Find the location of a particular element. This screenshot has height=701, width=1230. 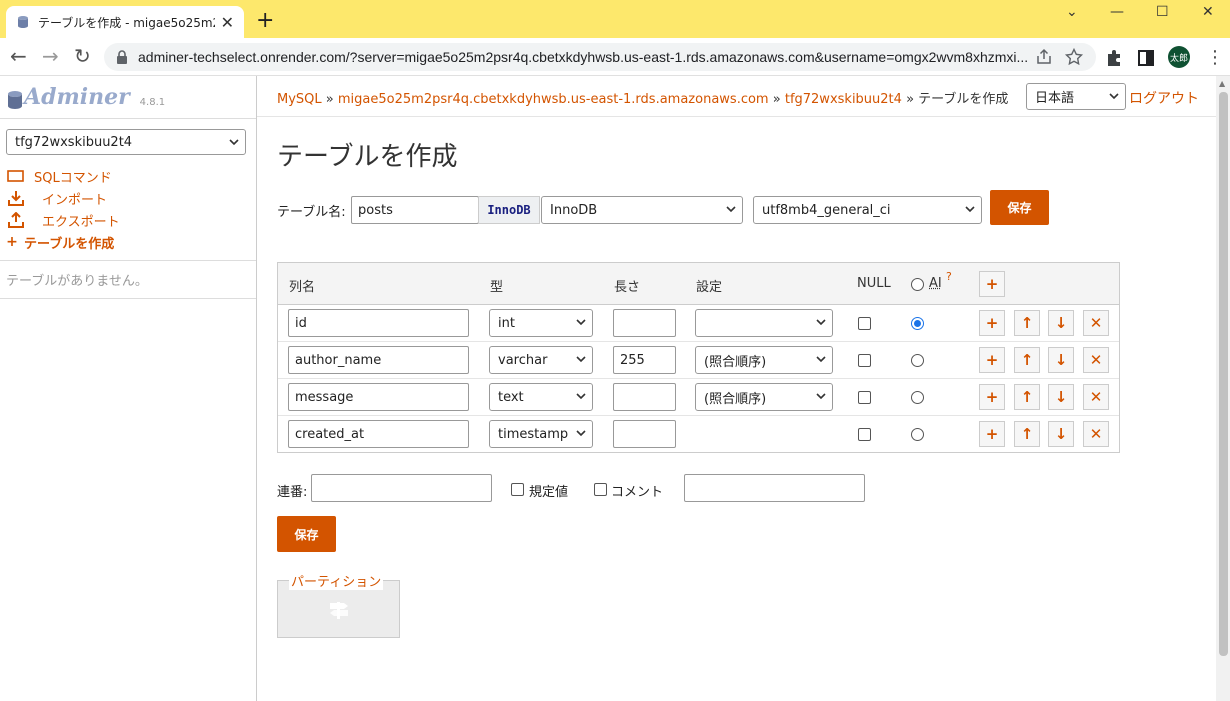

column-type-select: timestamp is located at coordinates (541, 434).